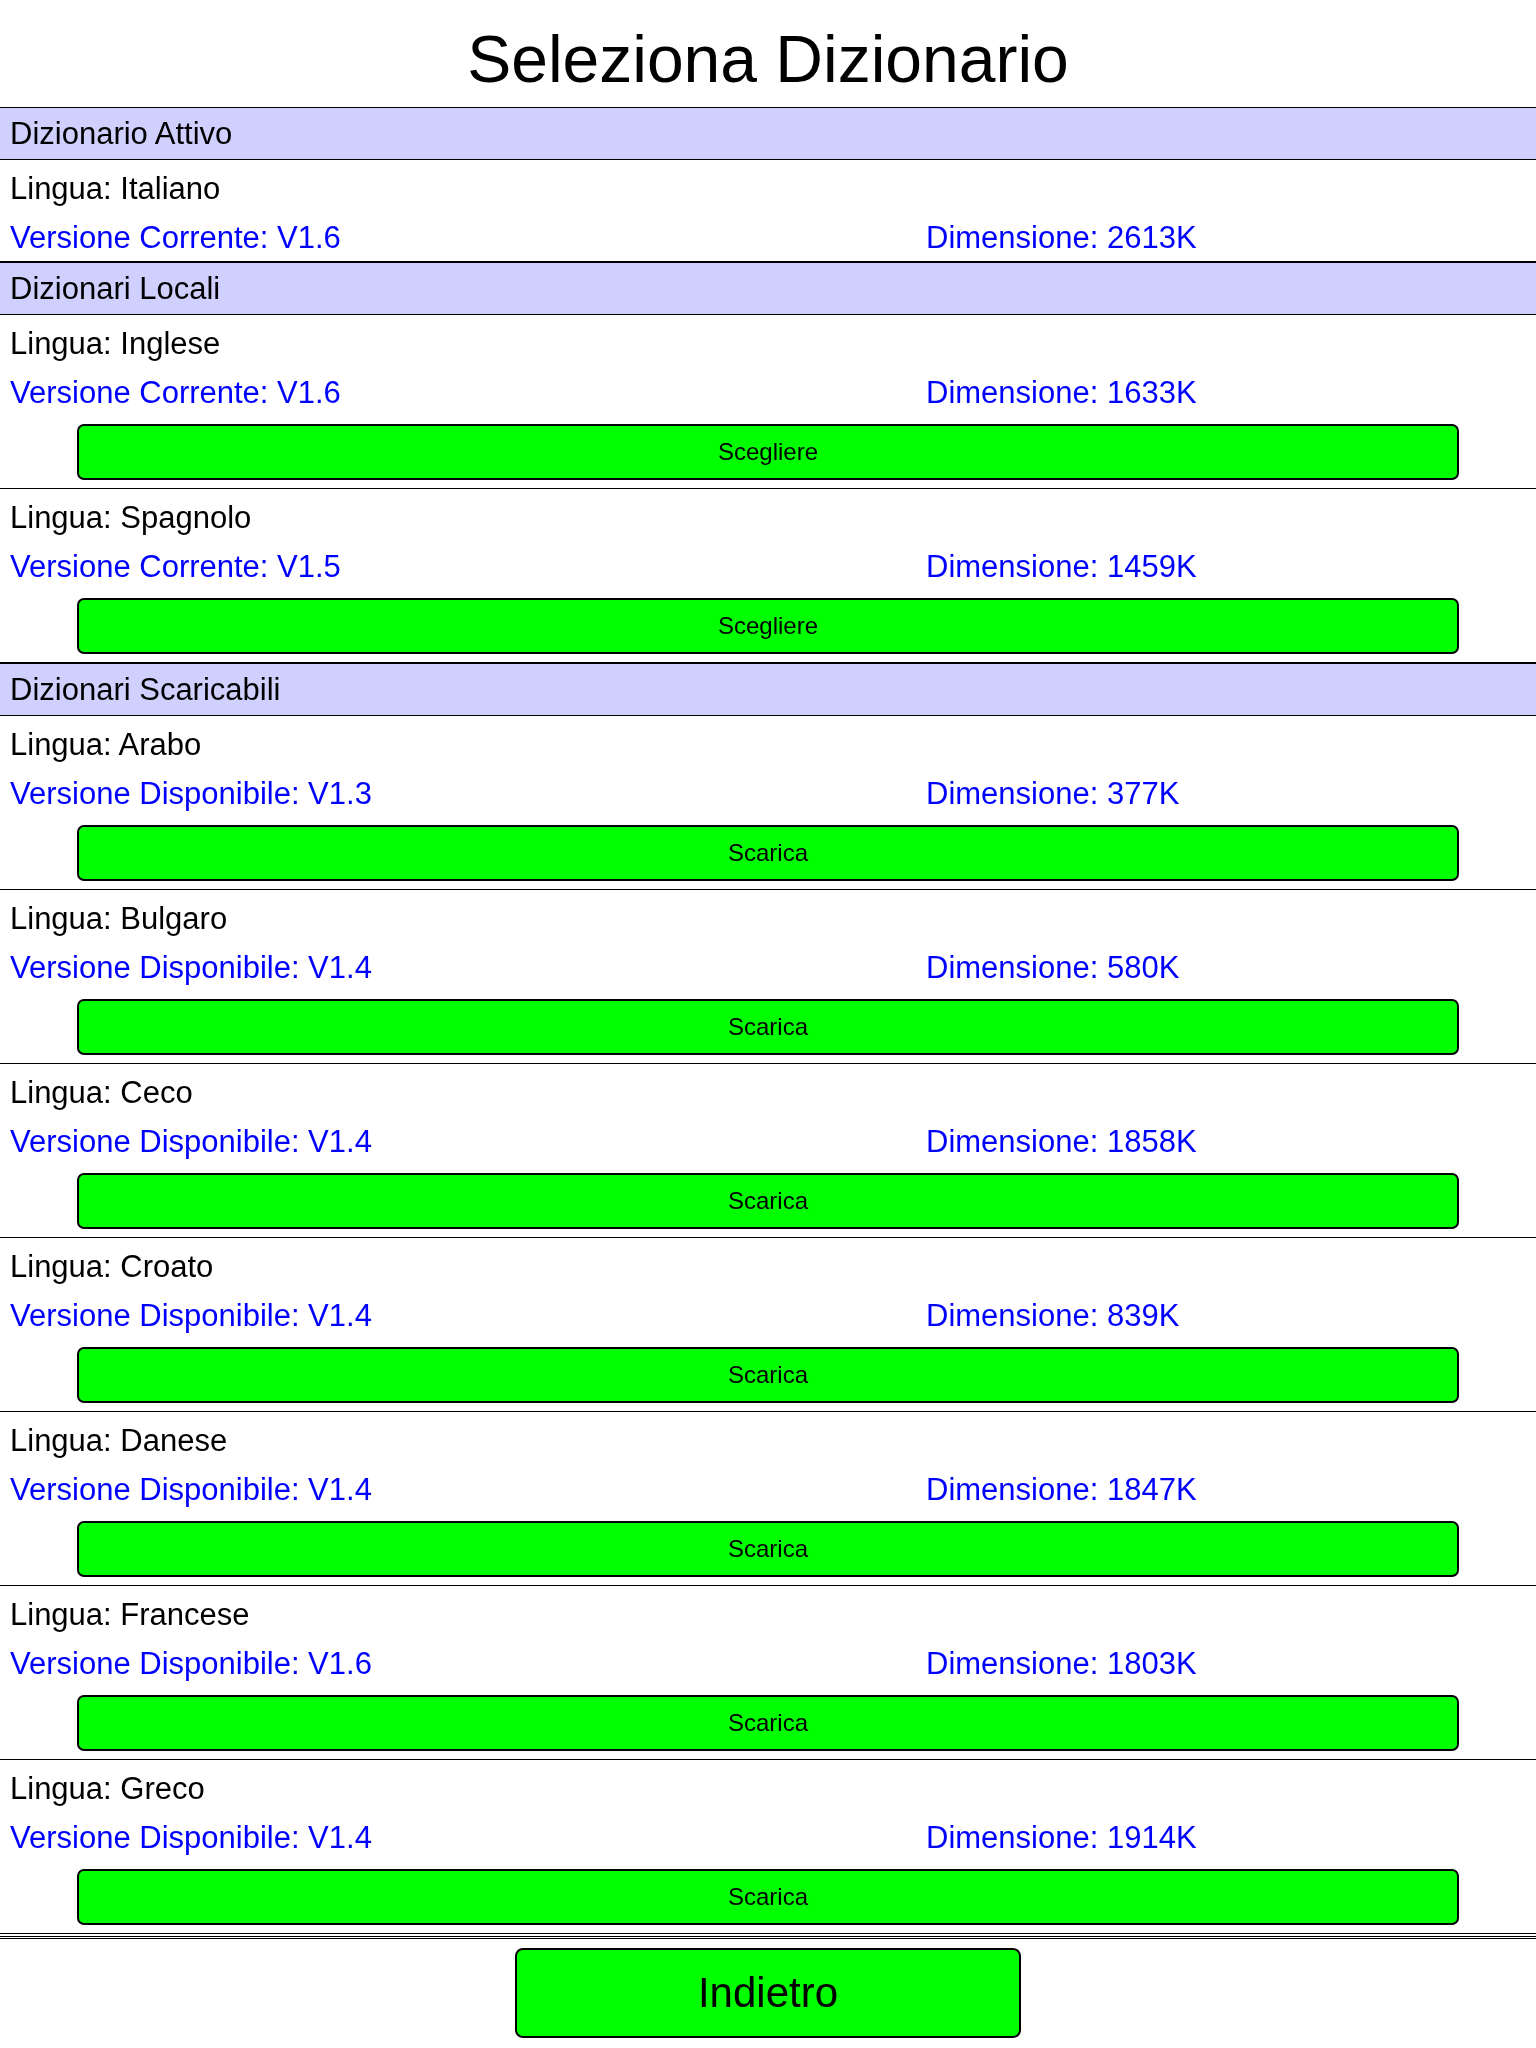 This screenshot has width=1536, height=2048. Describe the element at coordinates (119, 1440) in the screenshot. I see `language-label: Lingua: Danese` at that location.